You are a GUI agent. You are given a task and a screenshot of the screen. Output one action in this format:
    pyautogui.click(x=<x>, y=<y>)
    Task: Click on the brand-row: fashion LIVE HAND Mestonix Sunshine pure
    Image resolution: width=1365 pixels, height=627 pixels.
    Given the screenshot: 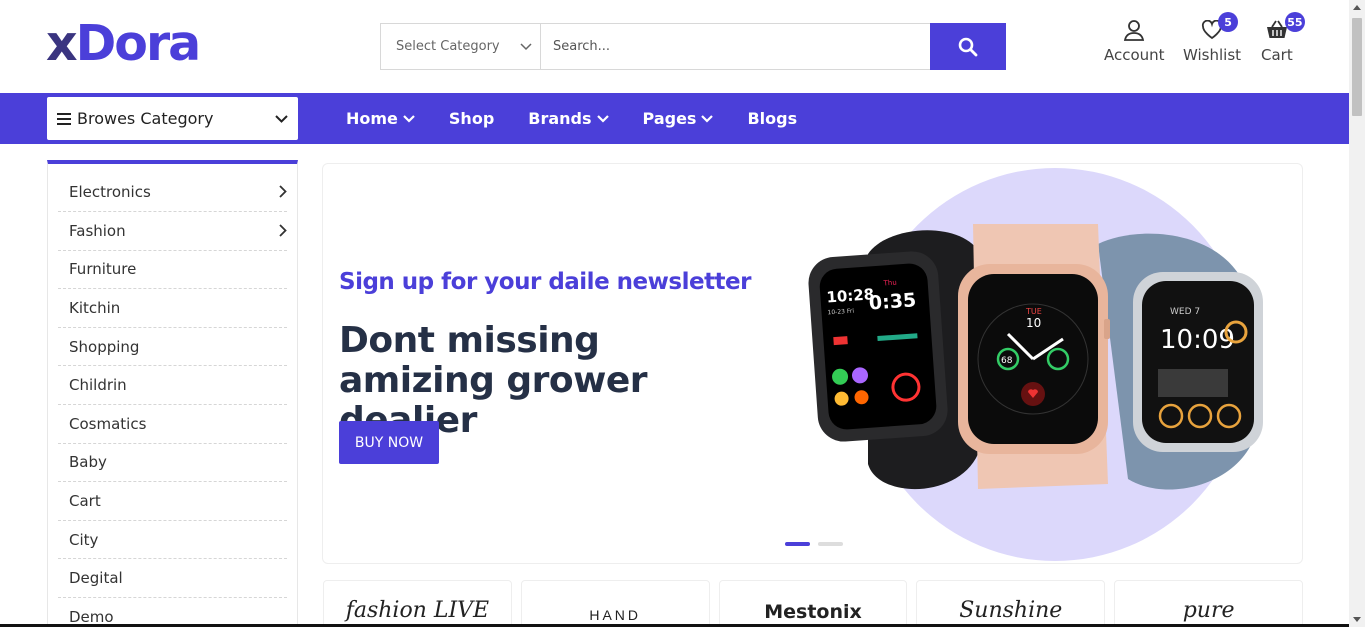 What is the action you would take?
    pyautogui.click(x=813, y=603)
    